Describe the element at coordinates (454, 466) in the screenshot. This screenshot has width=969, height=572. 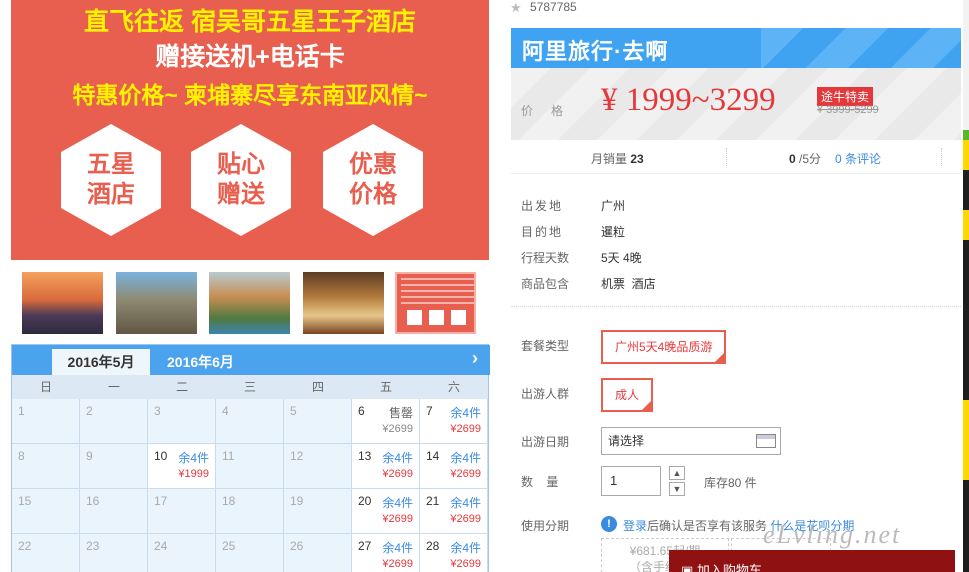
I see `calendar-day: 14 余4件 ¥2699` at that location.